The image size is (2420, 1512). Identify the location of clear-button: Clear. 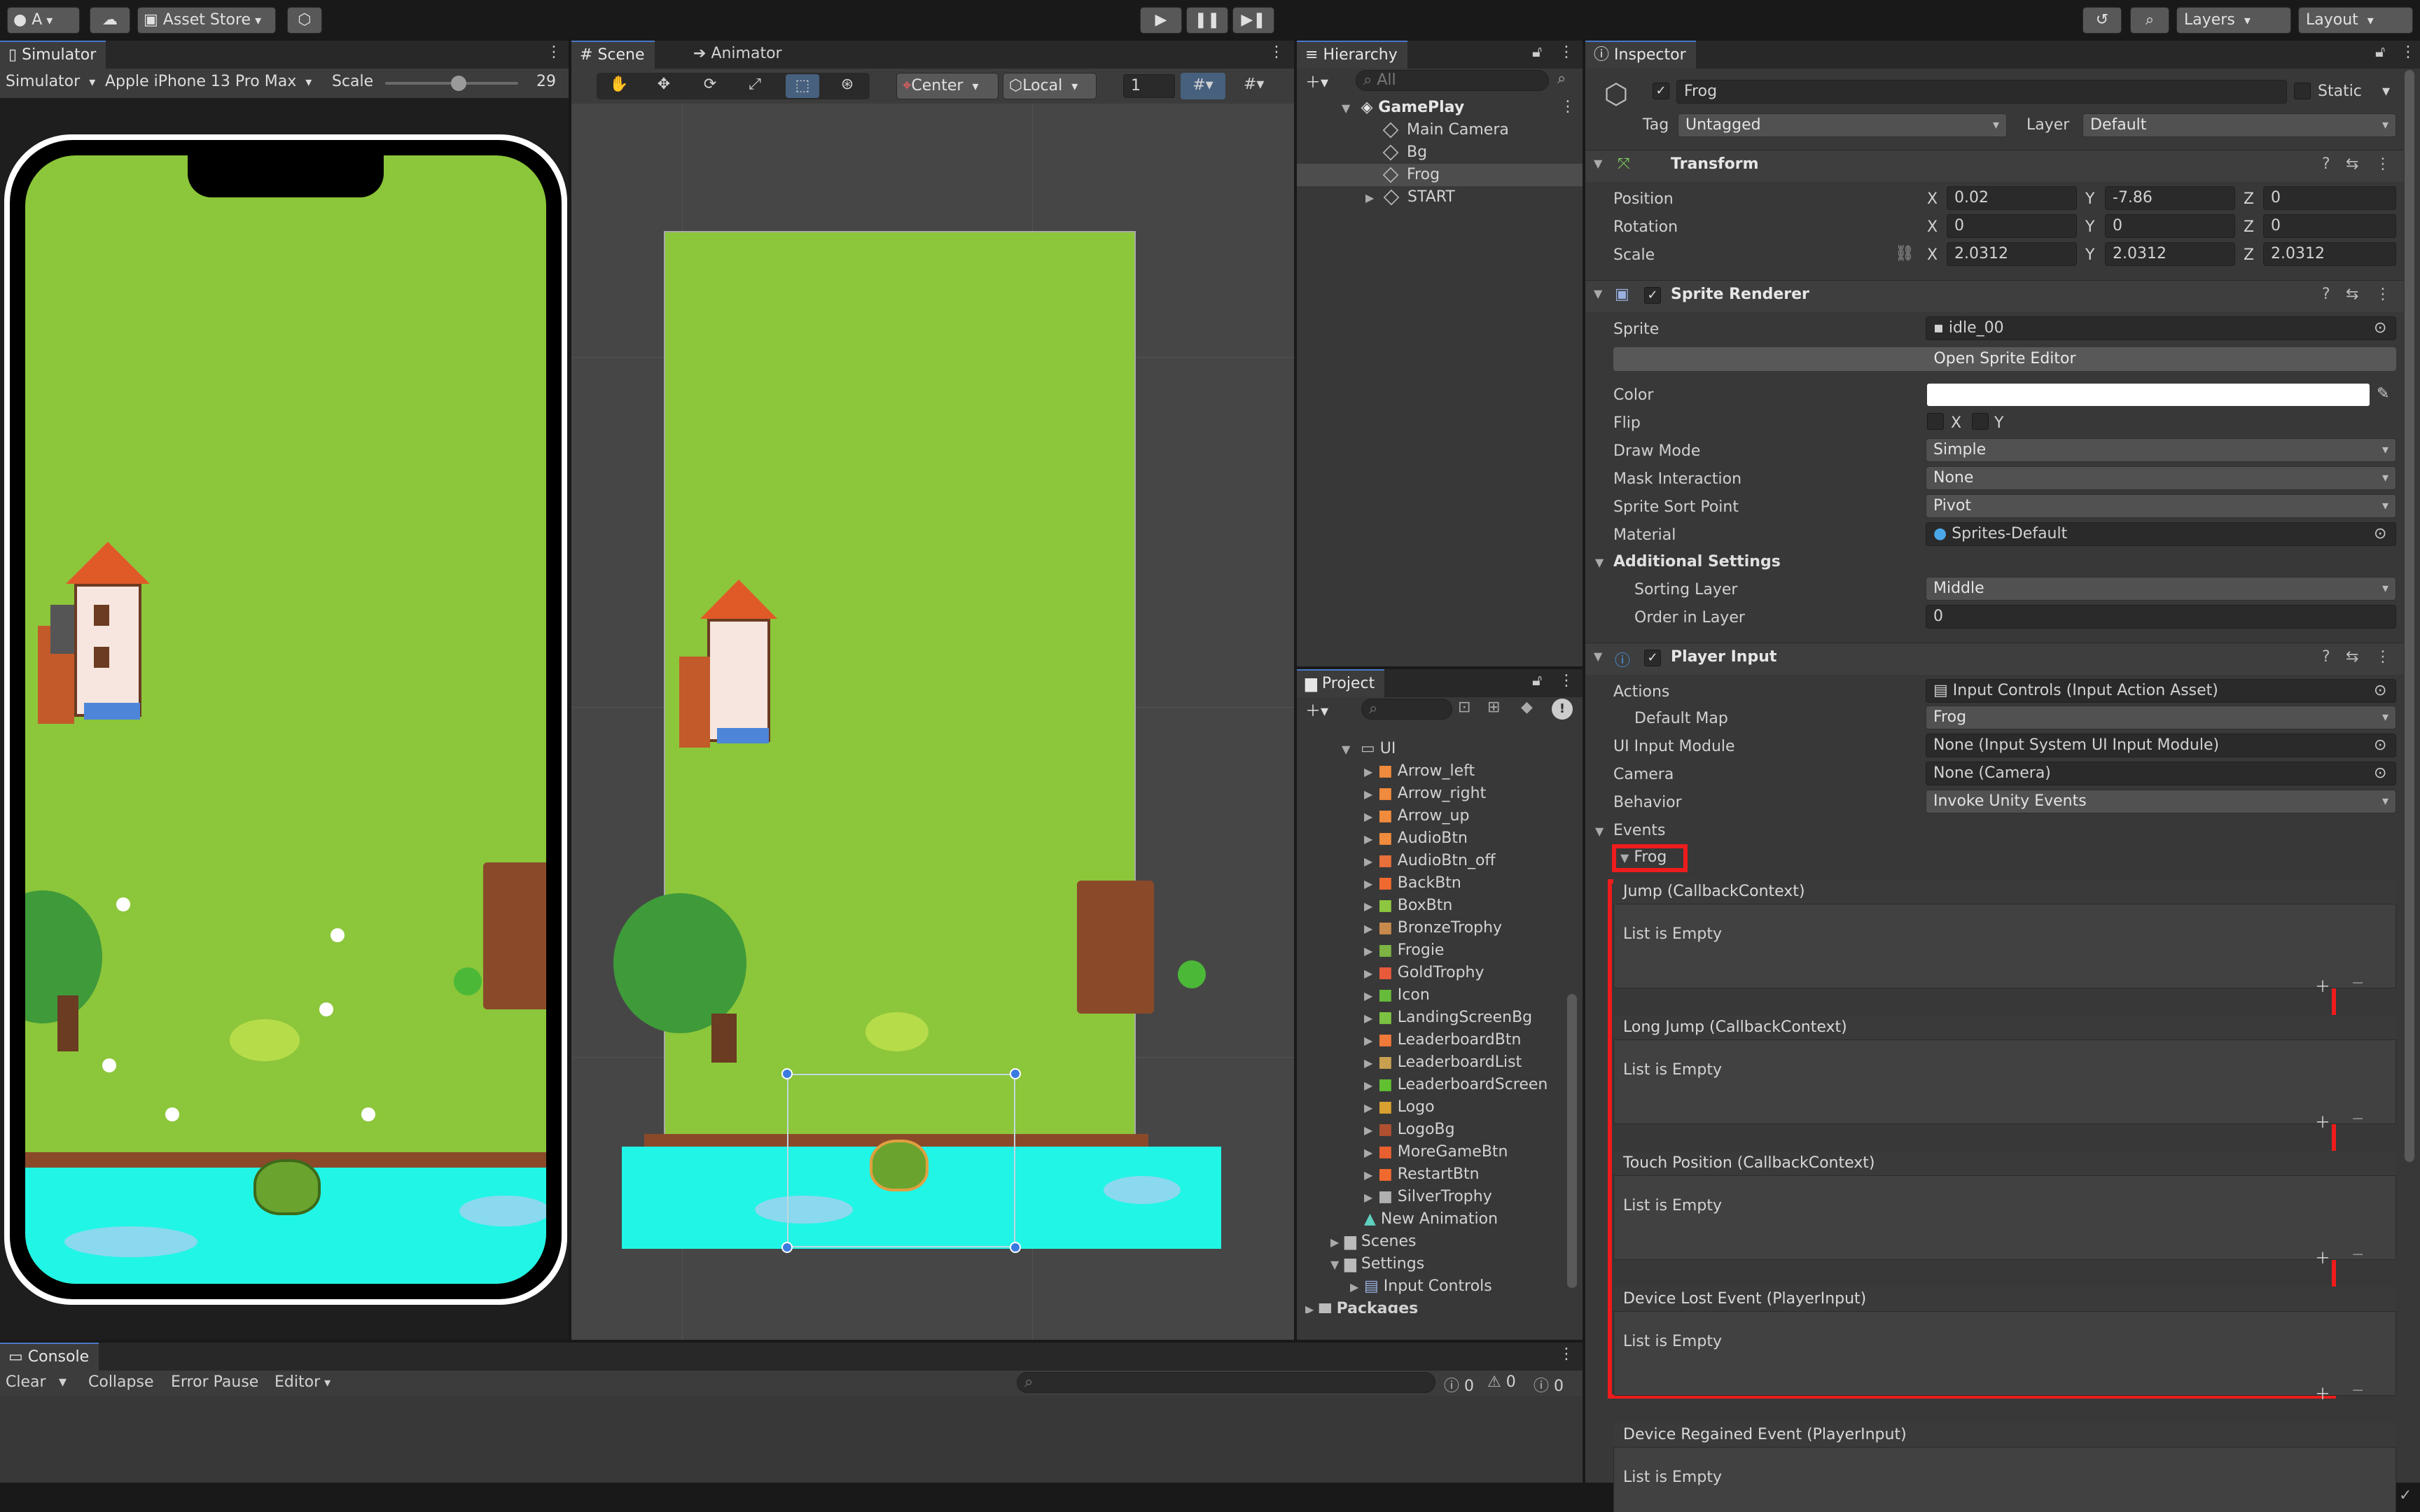
(26, 1382).